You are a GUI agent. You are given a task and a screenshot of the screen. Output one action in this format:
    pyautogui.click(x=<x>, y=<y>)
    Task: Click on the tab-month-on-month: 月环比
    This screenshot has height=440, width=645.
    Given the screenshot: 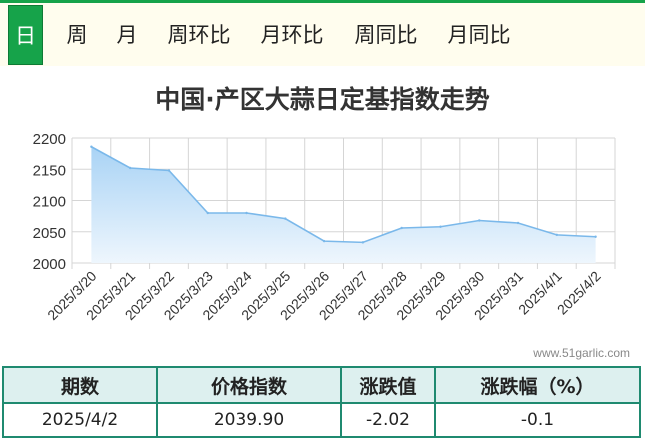 What is the action you would take?
    pyautogui.click(x=292, y=35)
    